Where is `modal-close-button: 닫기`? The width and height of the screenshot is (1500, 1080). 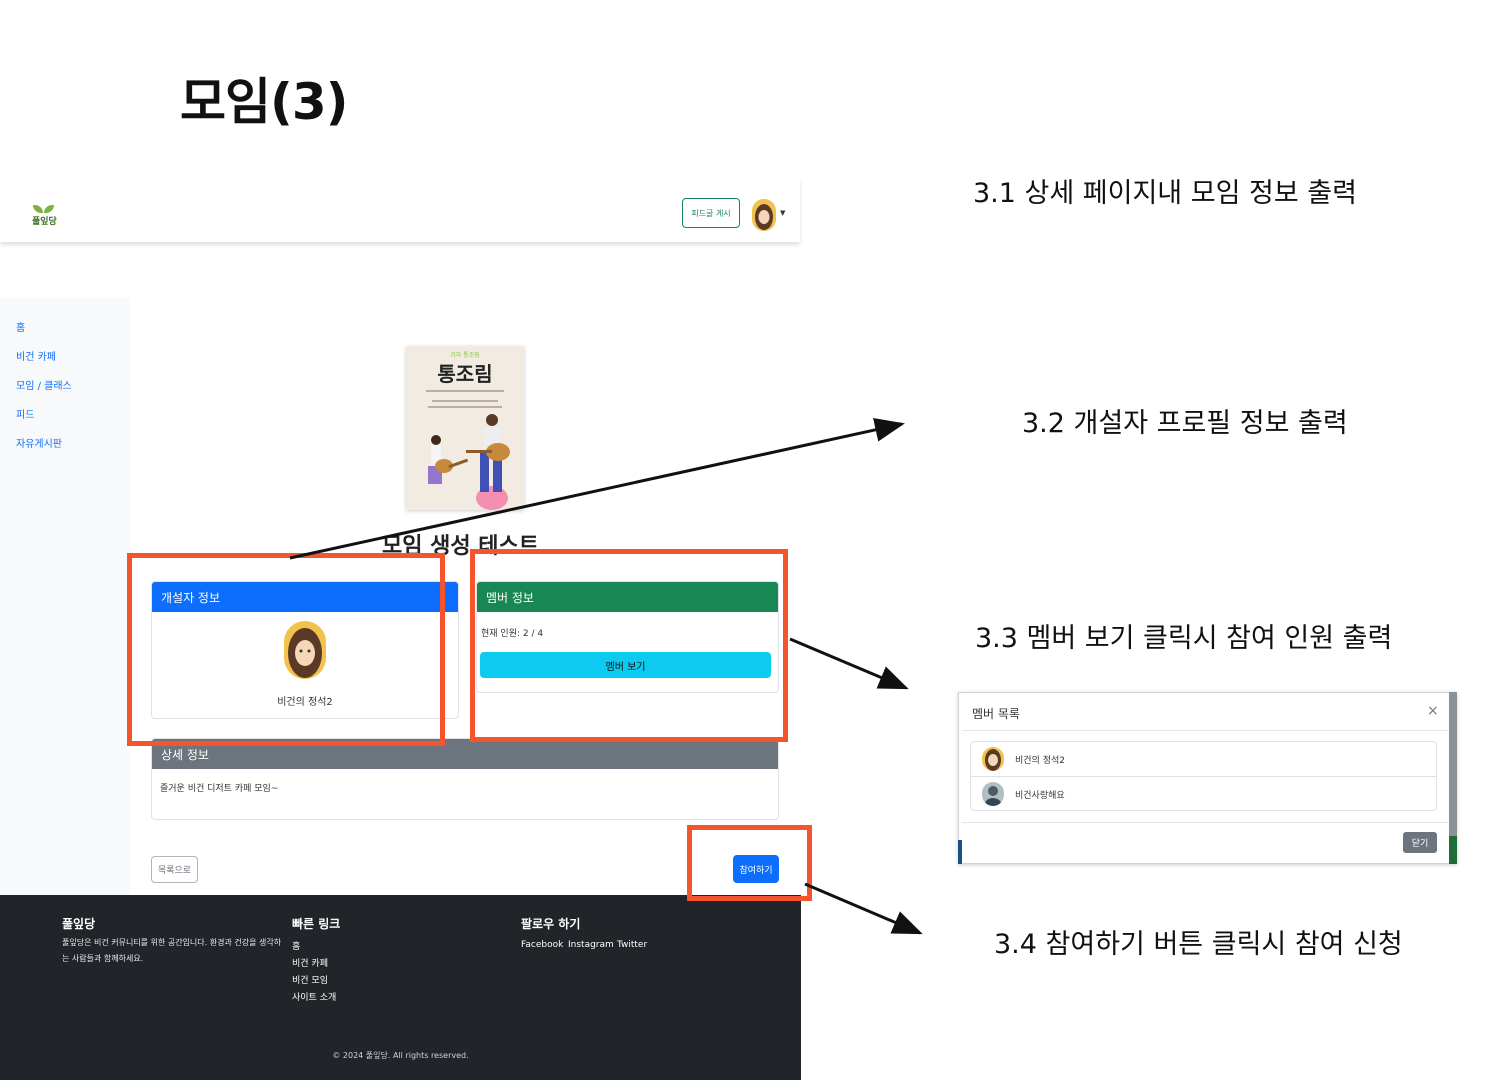
modal-close-button: 닫기 is located at coordinates (1420, 842).